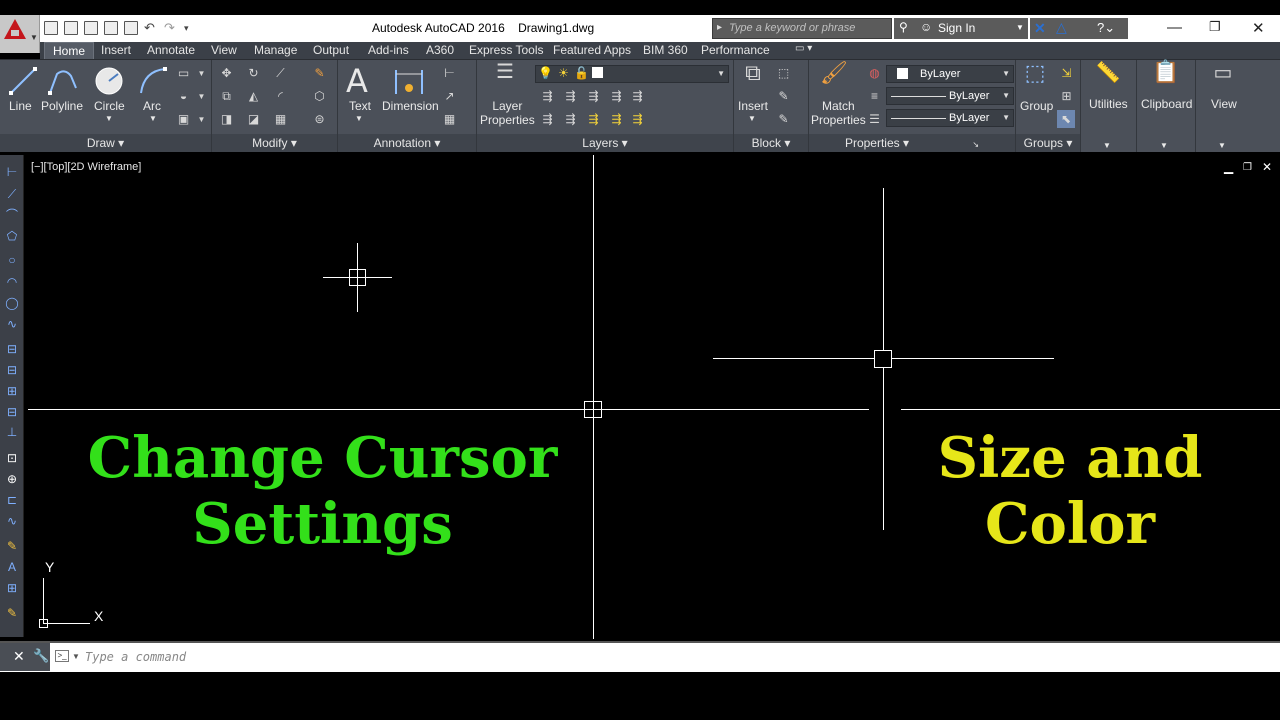 The width and height of the screenshot is (1280, 720). Describe the element at coordinates (1036, 106) in the screenshot. I see `group-button: Group` at that location.